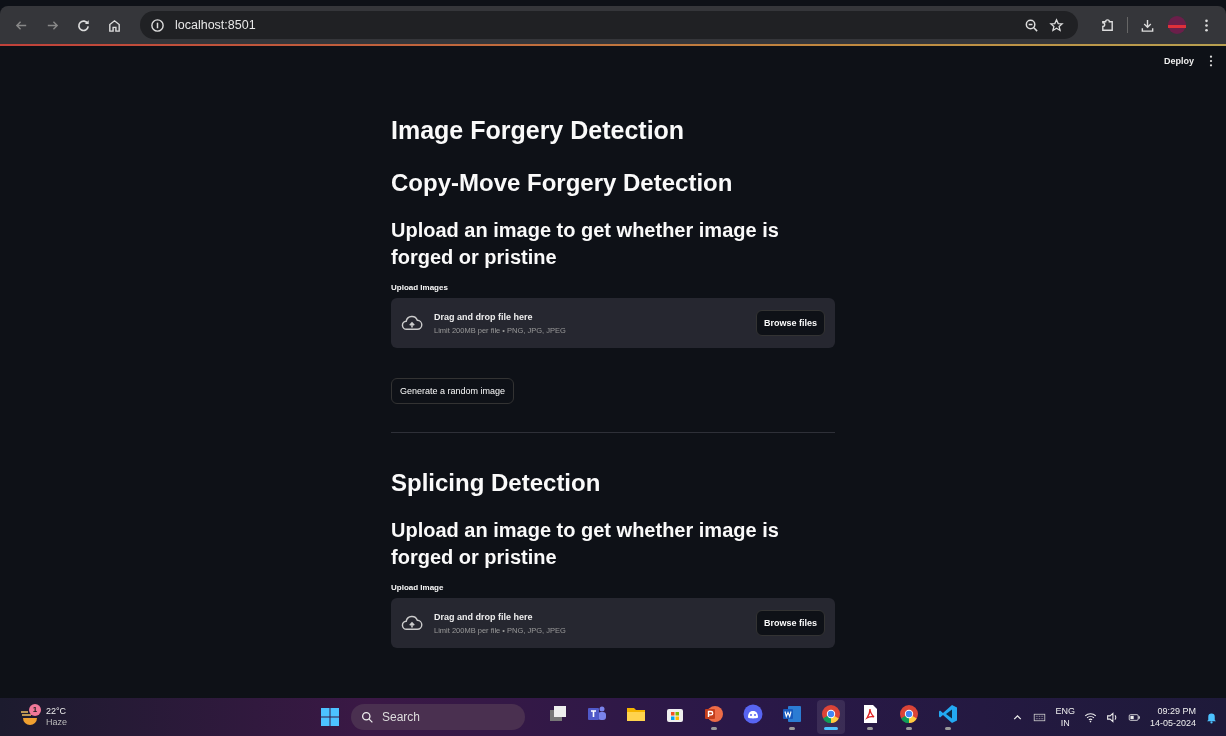 This screenshot has height=736, width=1226. I want to click on language-indicator: ENG IN, so click(1065, 717).